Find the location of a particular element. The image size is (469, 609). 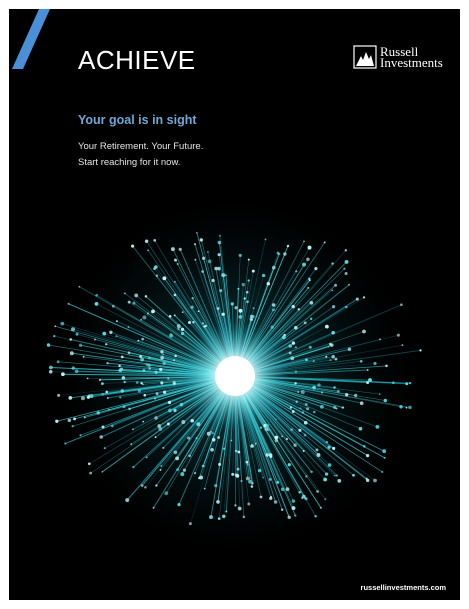

logo-wordmark: Russell Investments is located at coordinates (411, 57).